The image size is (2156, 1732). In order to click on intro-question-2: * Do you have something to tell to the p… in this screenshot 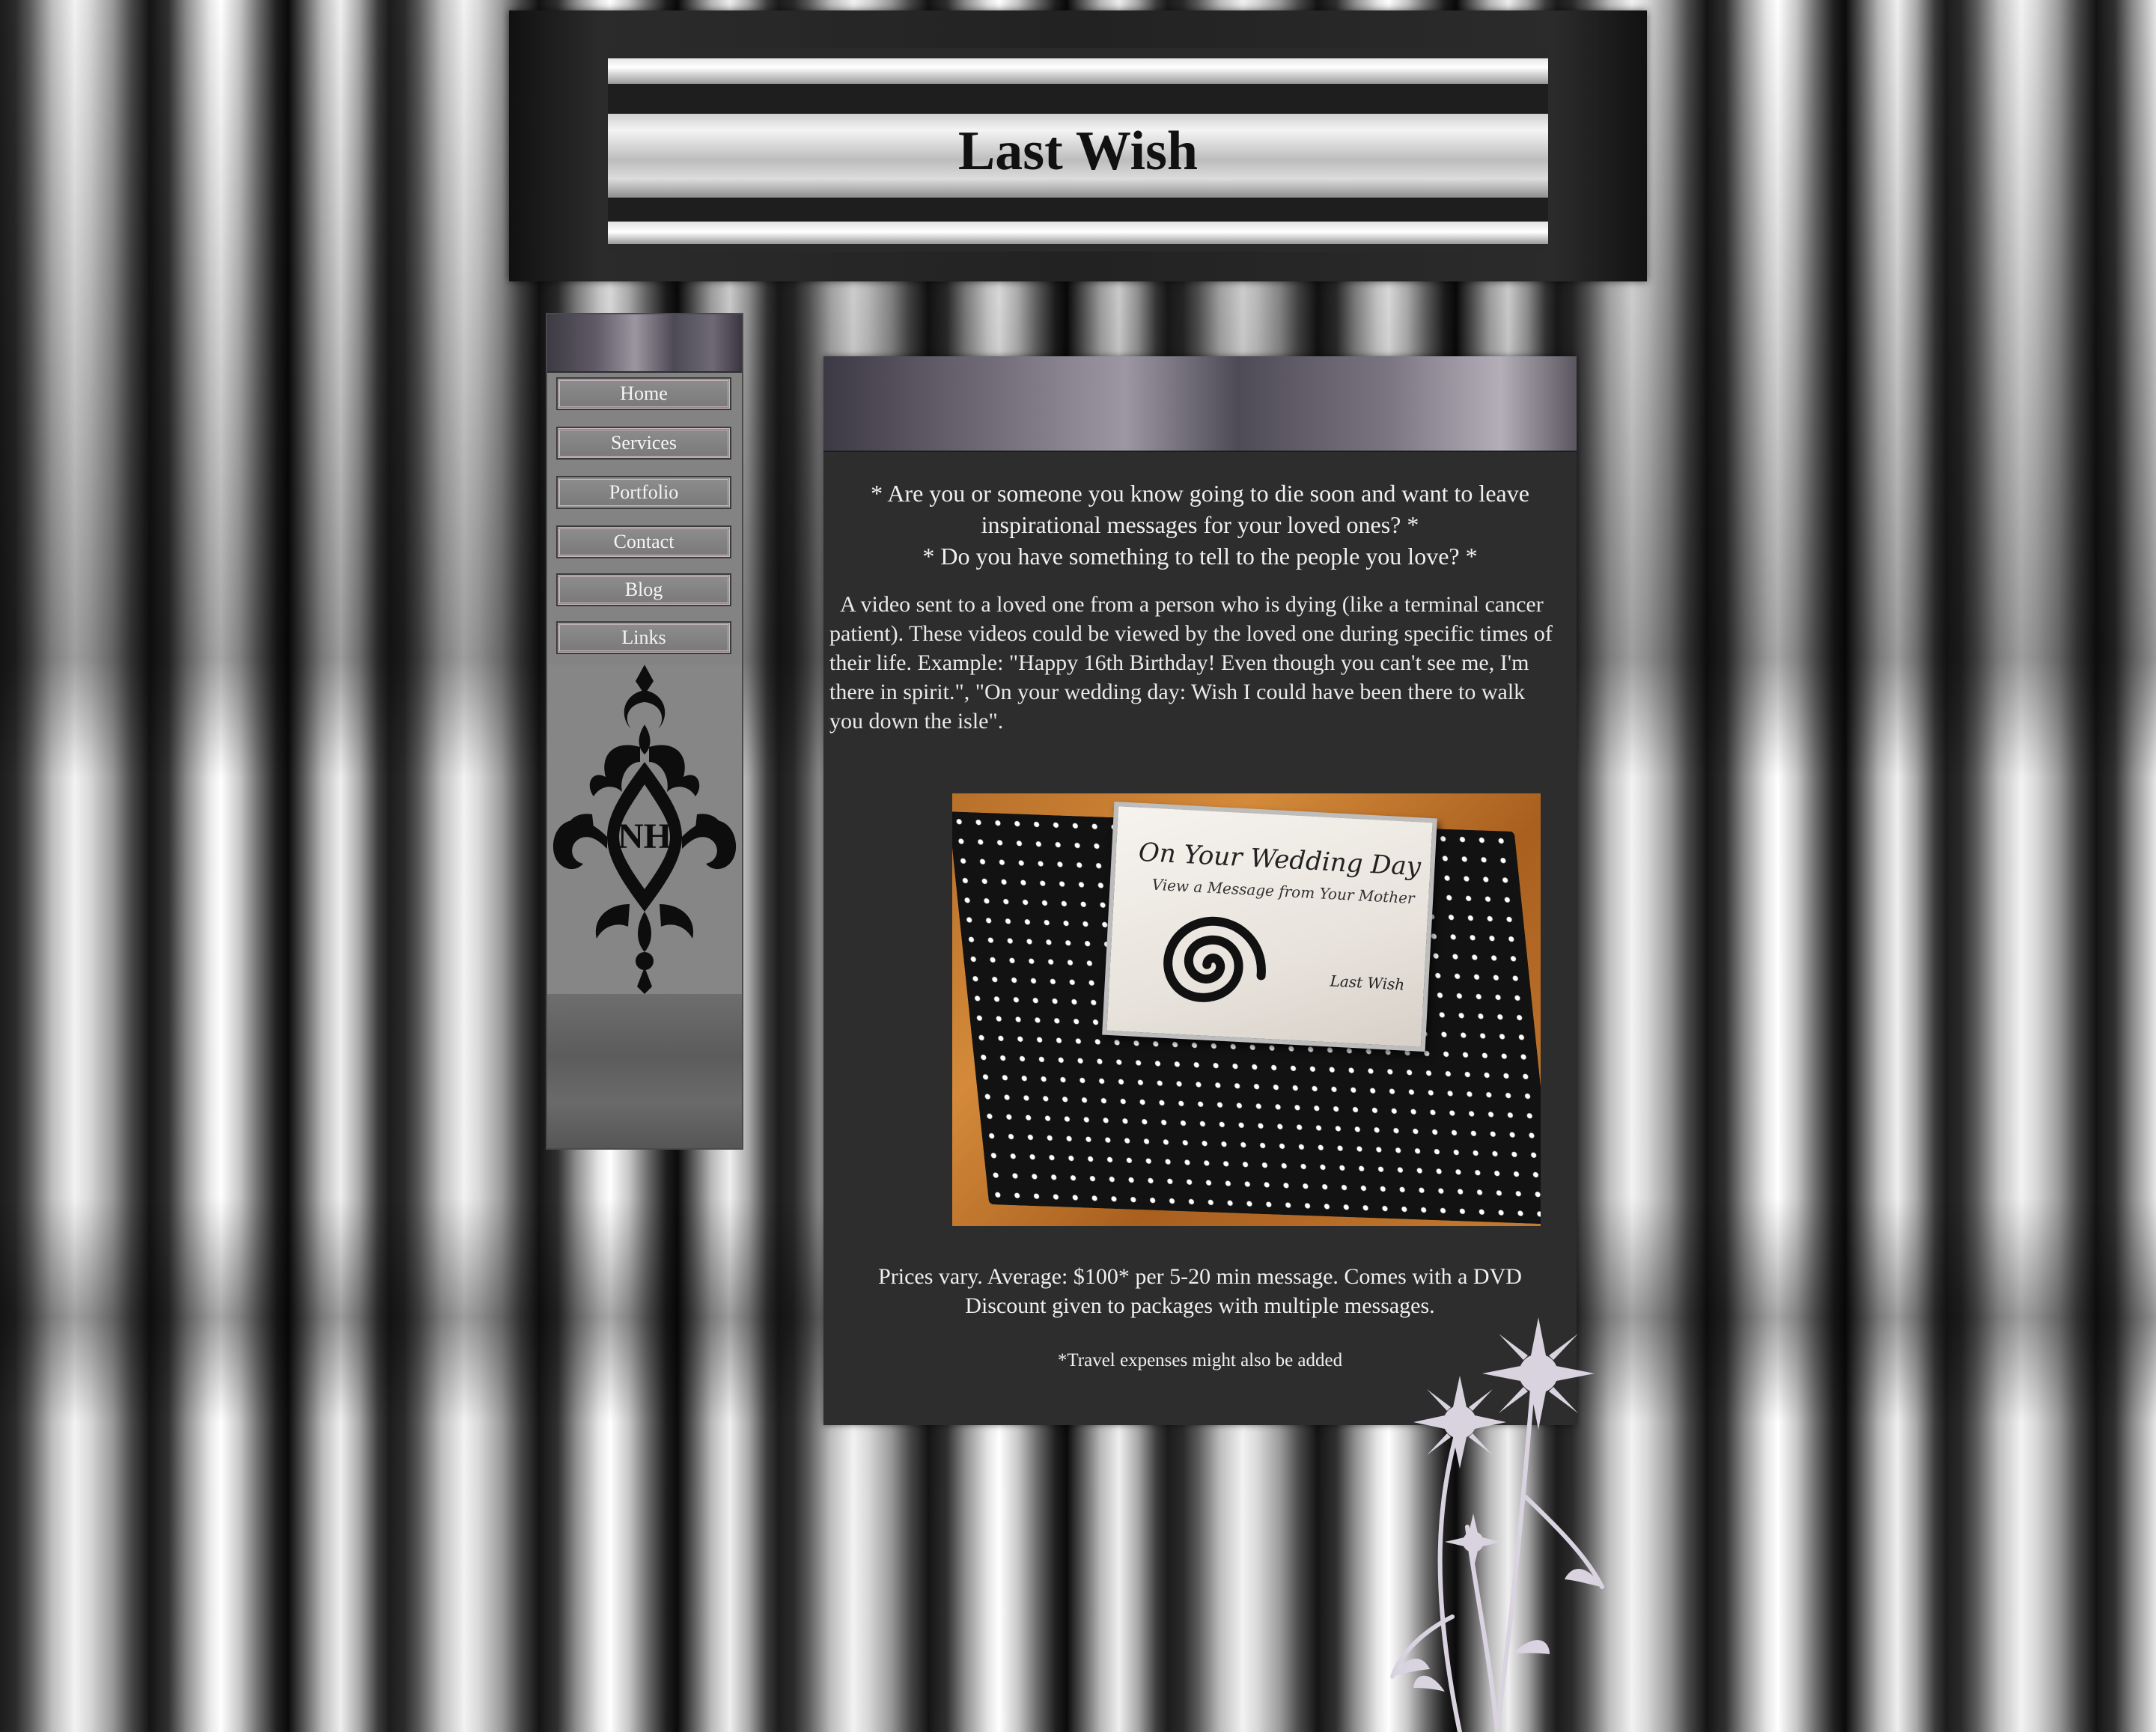, I will do `click(1200, 556)`.